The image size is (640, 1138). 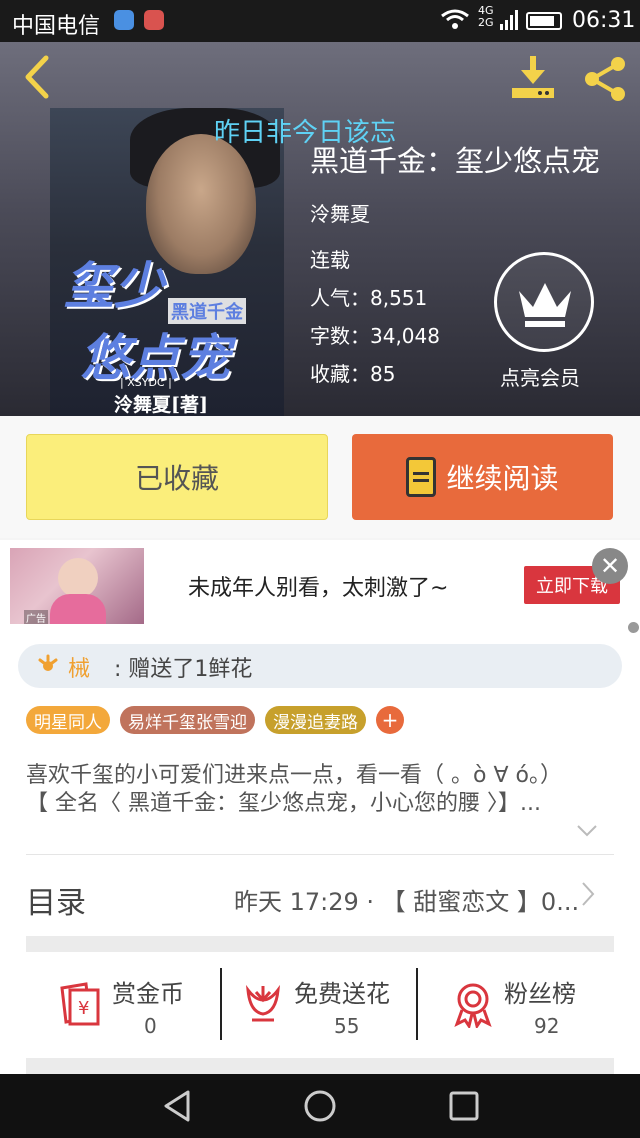 I want to click on stat-value: 0, so click(x=150, y=1026).